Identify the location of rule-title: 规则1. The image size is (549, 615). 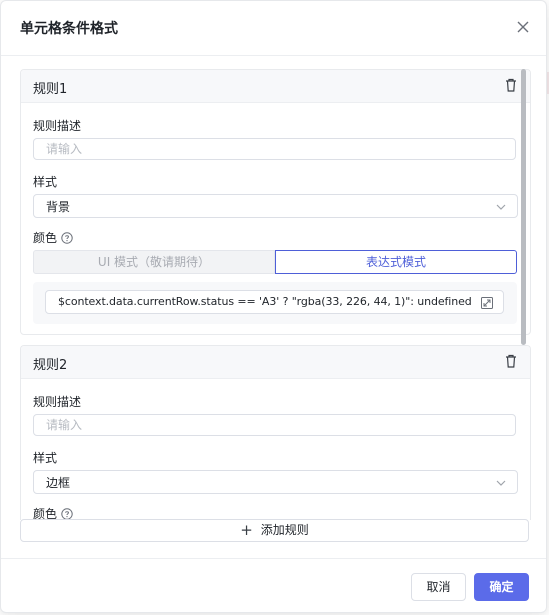
(50, 89).